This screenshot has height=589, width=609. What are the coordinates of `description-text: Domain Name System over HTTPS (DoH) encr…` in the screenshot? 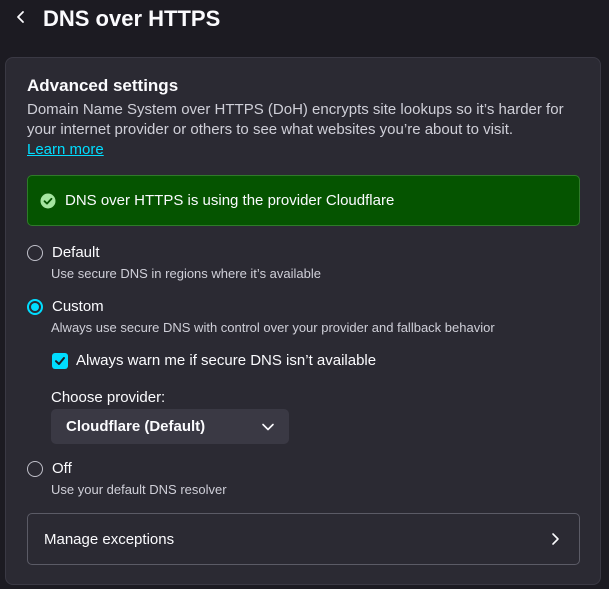 It's located at (295, 119).